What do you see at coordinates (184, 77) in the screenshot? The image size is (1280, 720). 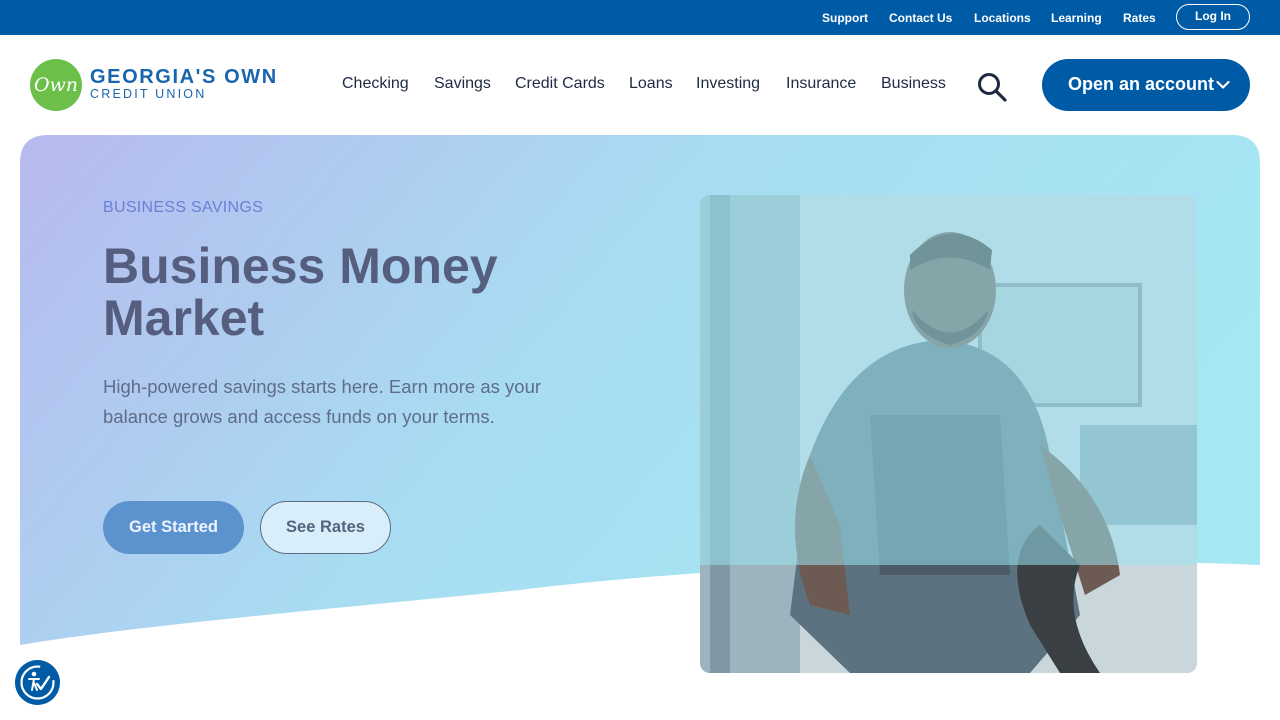 I see `logo-name: GEORGIA'S OWN` at bounding box center [184, 77].